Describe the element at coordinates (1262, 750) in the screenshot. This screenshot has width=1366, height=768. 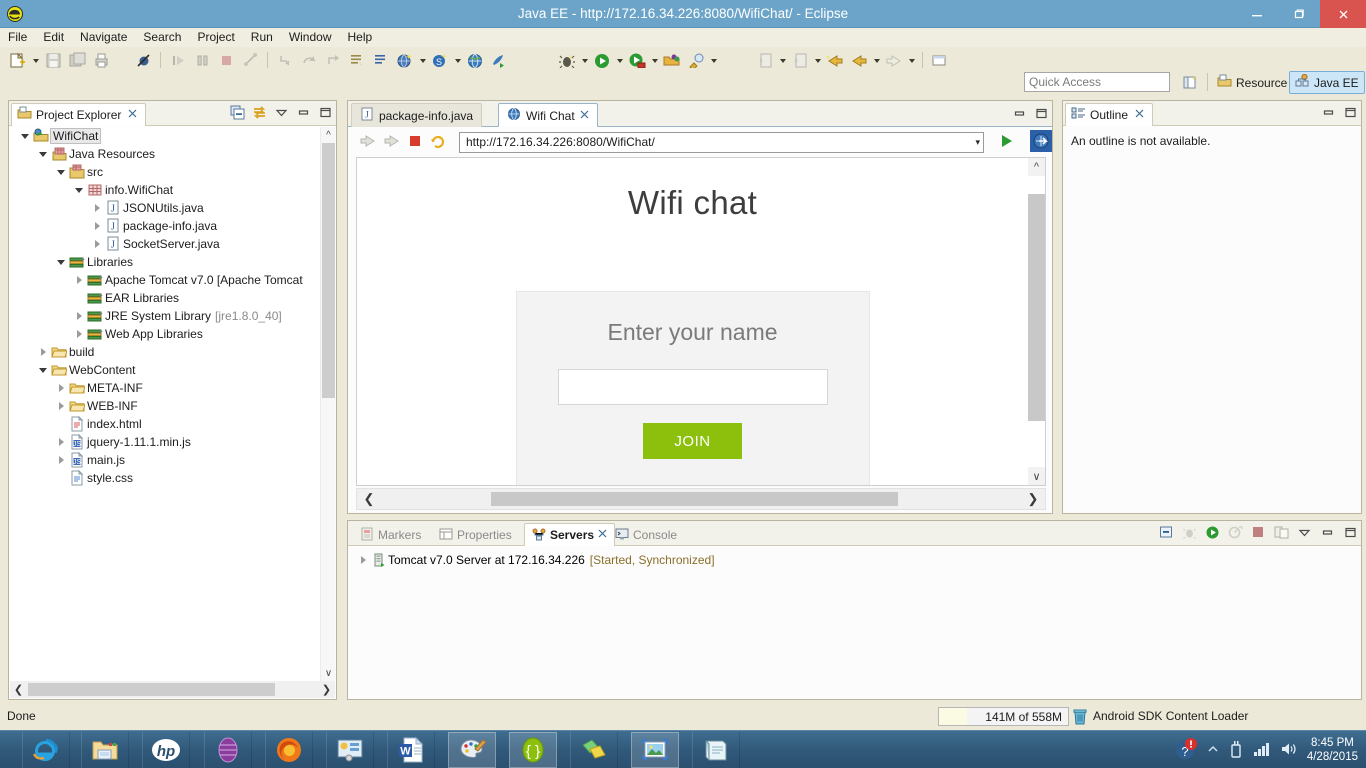
I see `network-signal-icon` at that location.